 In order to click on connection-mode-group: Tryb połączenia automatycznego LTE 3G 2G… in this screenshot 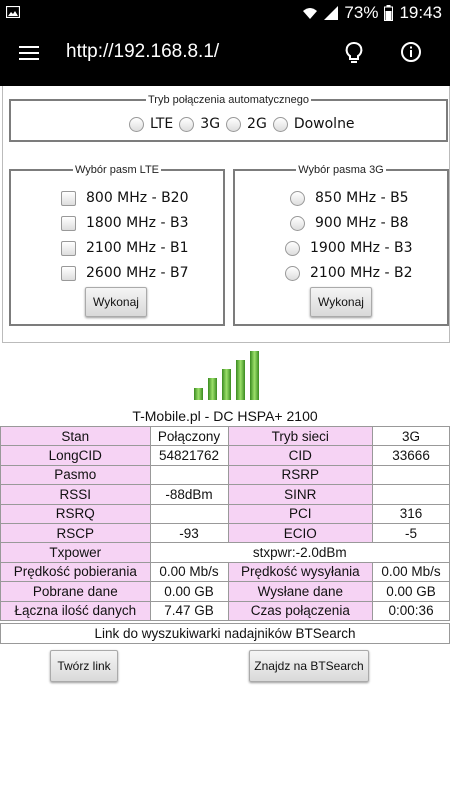, I will do `click(228, 118)`.